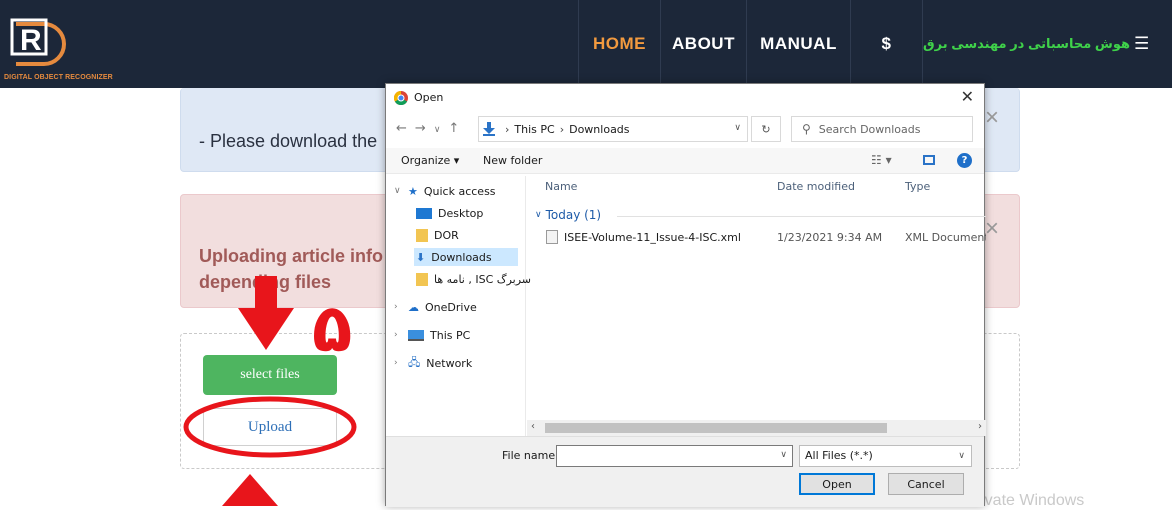  I want to click on horizontal-scrollbar: ‹ ›, so click(756, 428).